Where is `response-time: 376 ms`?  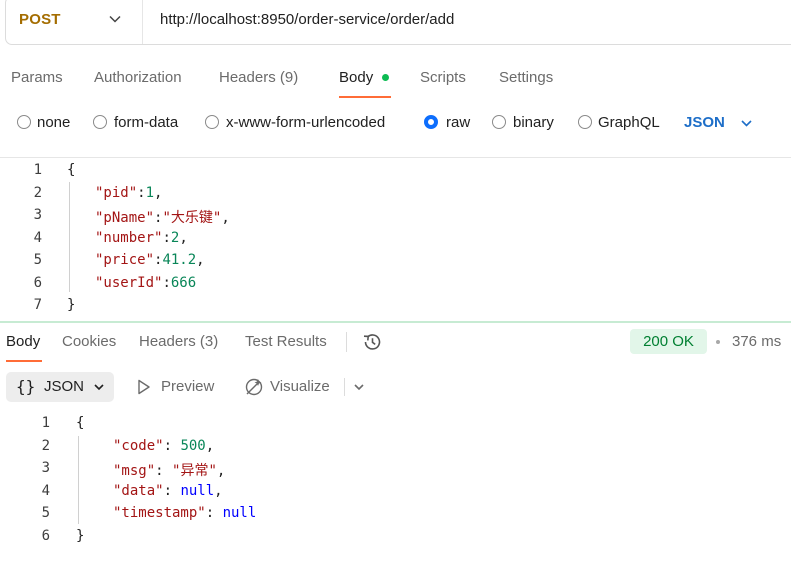
response-time: 376 ms is located at coordinates (757, 341).